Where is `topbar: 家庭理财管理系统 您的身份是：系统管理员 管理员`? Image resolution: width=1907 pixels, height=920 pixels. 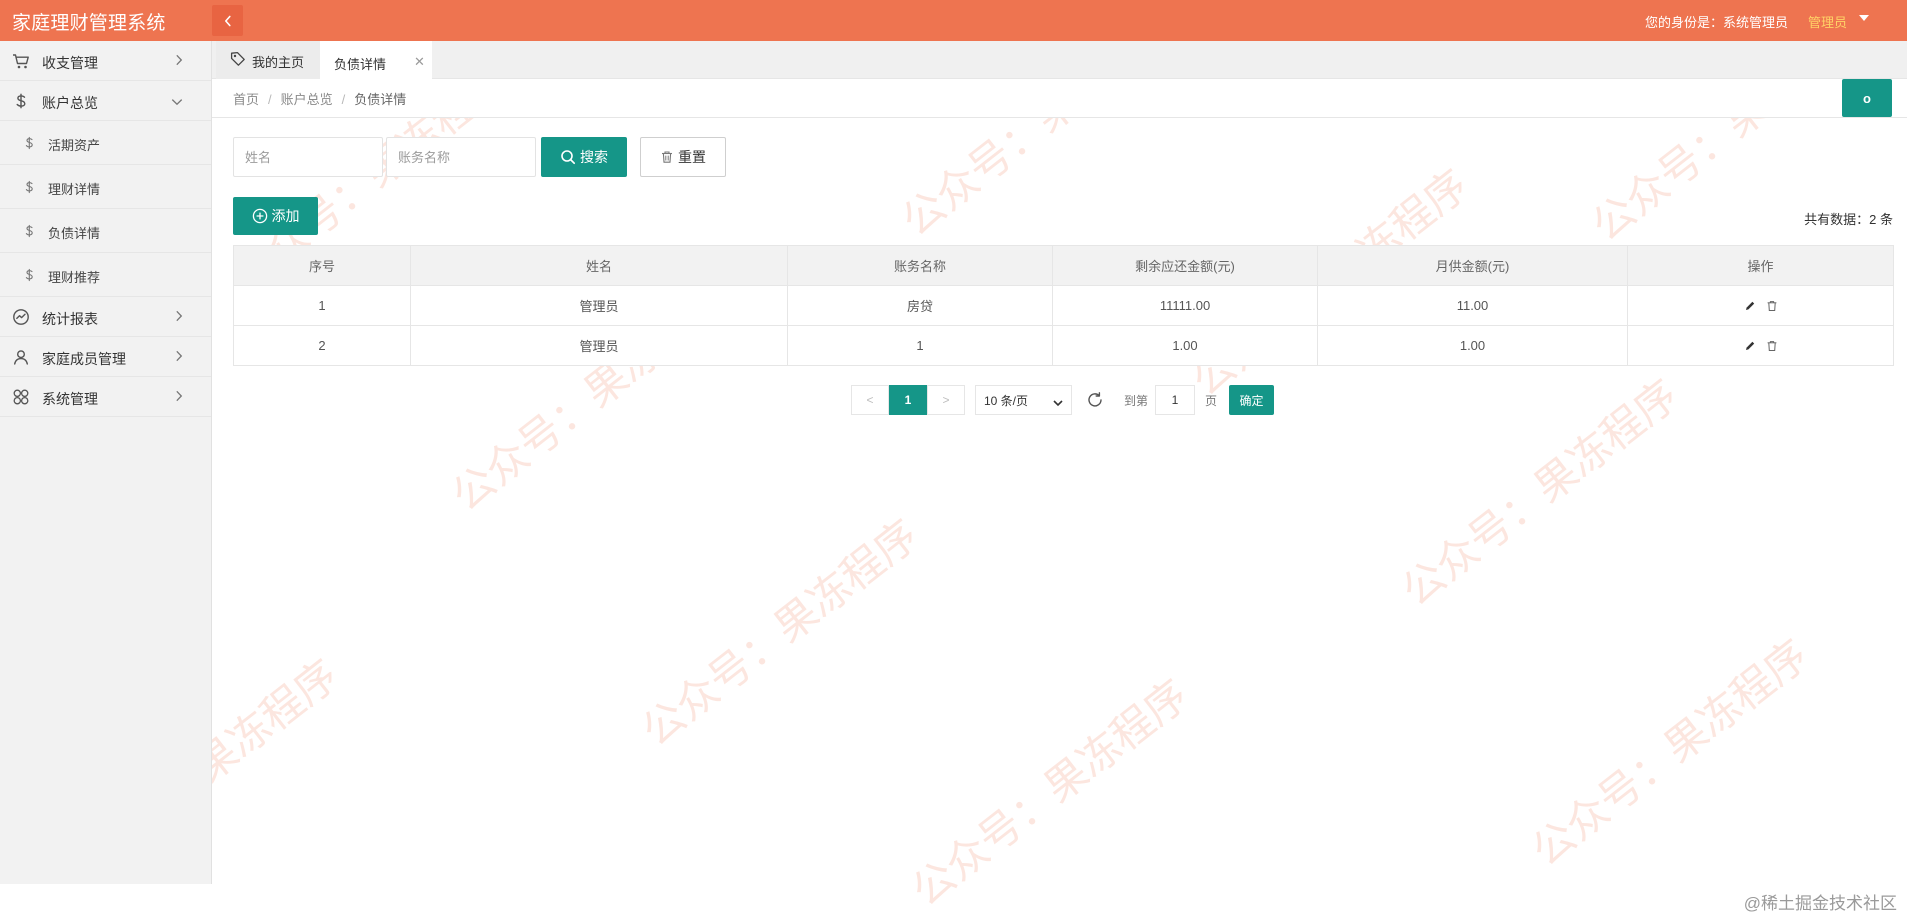
topbar: 家庭理财管理系统 您的身份是：系统管理员 管理员 is located at coordinates (953, 20).